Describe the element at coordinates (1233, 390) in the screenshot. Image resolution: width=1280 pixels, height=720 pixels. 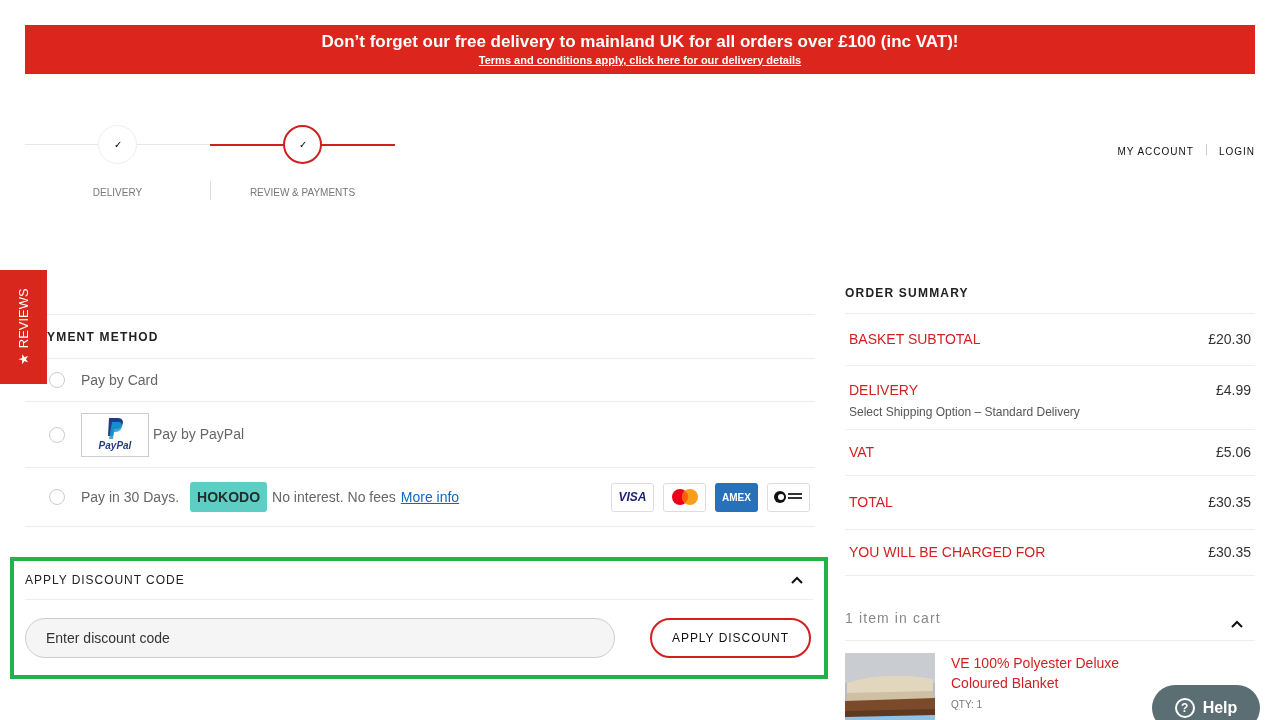
I see `summary-value: £4.99` at that location.